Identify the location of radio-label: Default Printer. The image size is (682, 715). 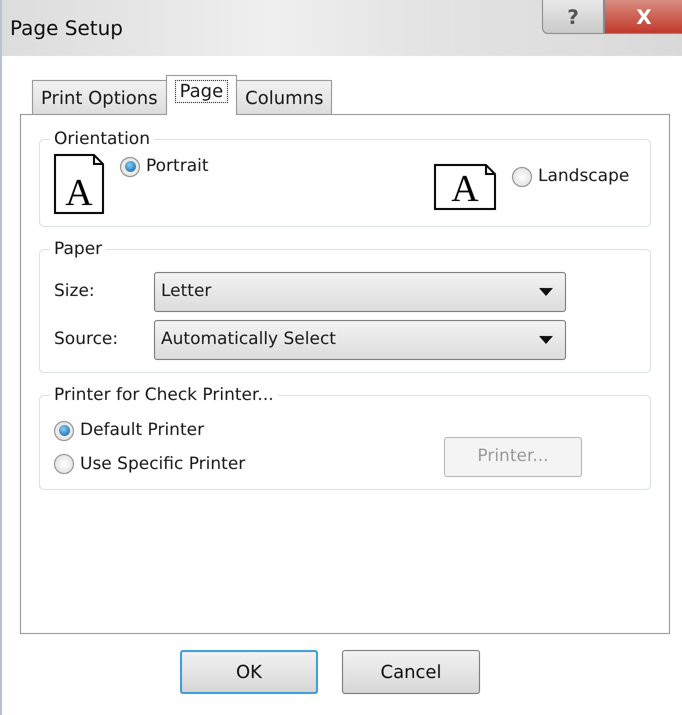
(142, 430).